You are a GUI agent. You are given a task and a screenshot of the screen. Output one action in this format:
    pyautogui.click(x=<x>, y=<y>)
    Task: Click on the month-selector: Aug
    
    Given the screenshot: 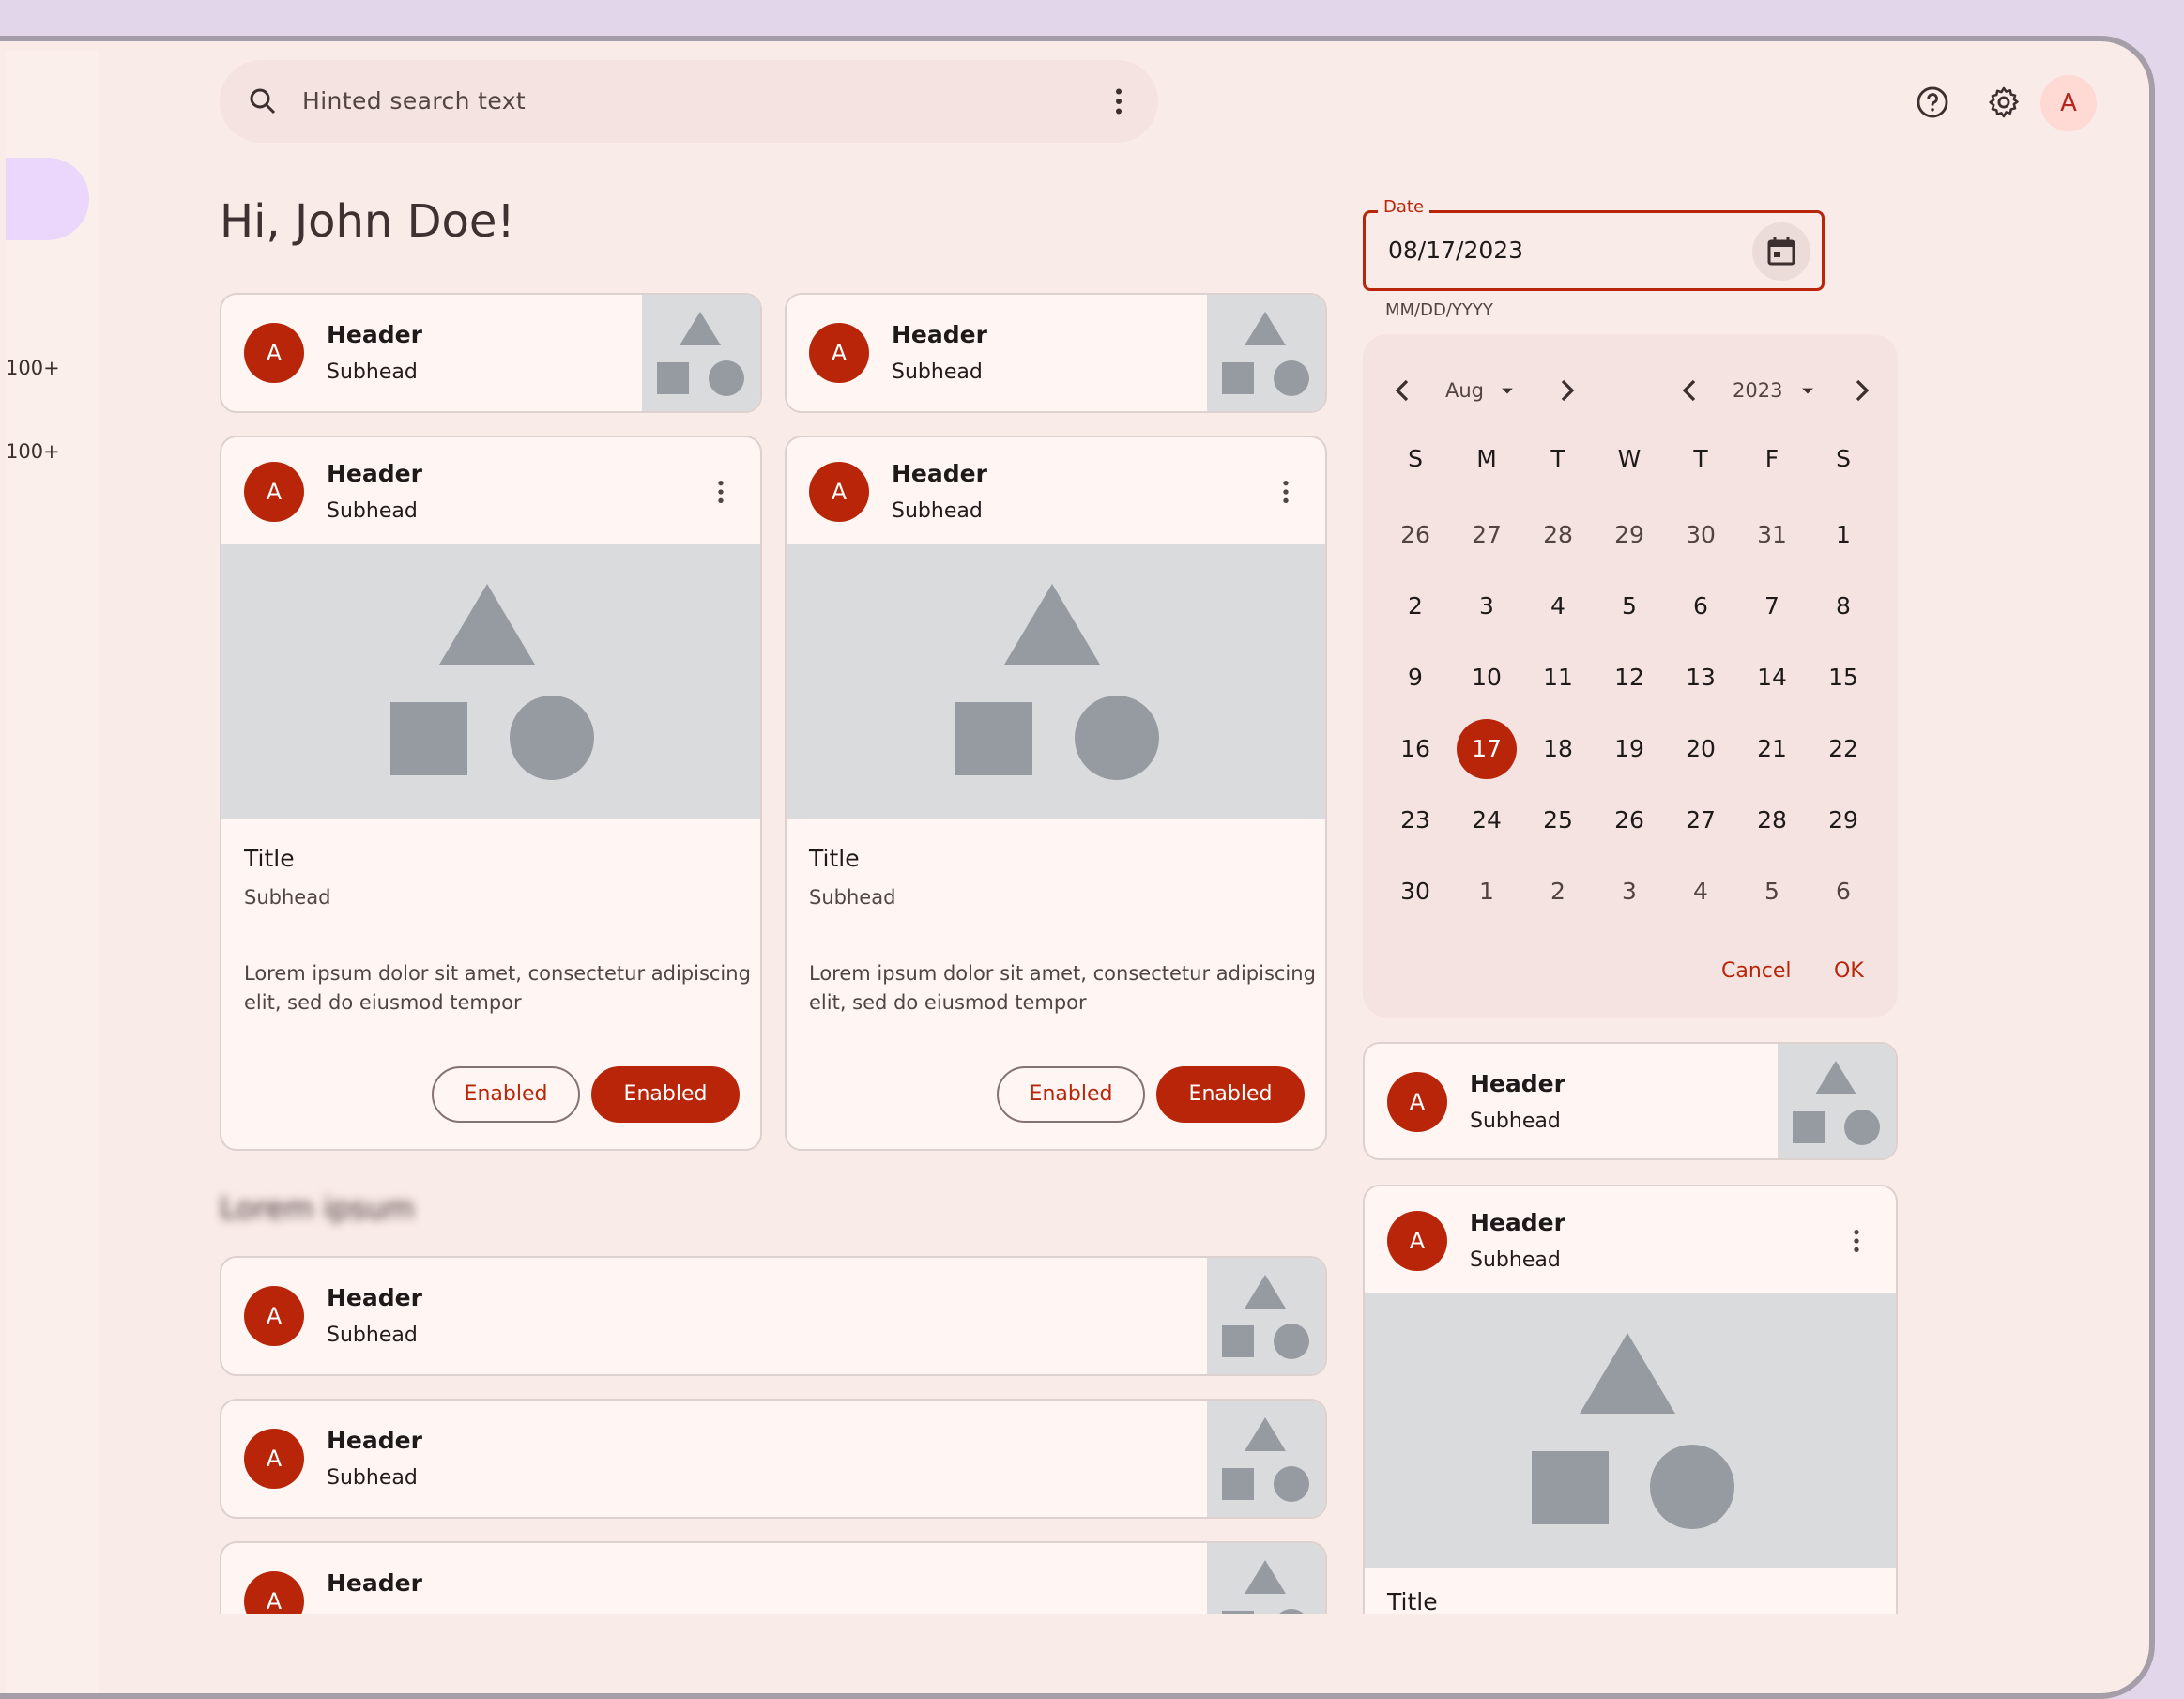 What is the action you would take?
    pyautogui.click(x=1464, y=390)
    